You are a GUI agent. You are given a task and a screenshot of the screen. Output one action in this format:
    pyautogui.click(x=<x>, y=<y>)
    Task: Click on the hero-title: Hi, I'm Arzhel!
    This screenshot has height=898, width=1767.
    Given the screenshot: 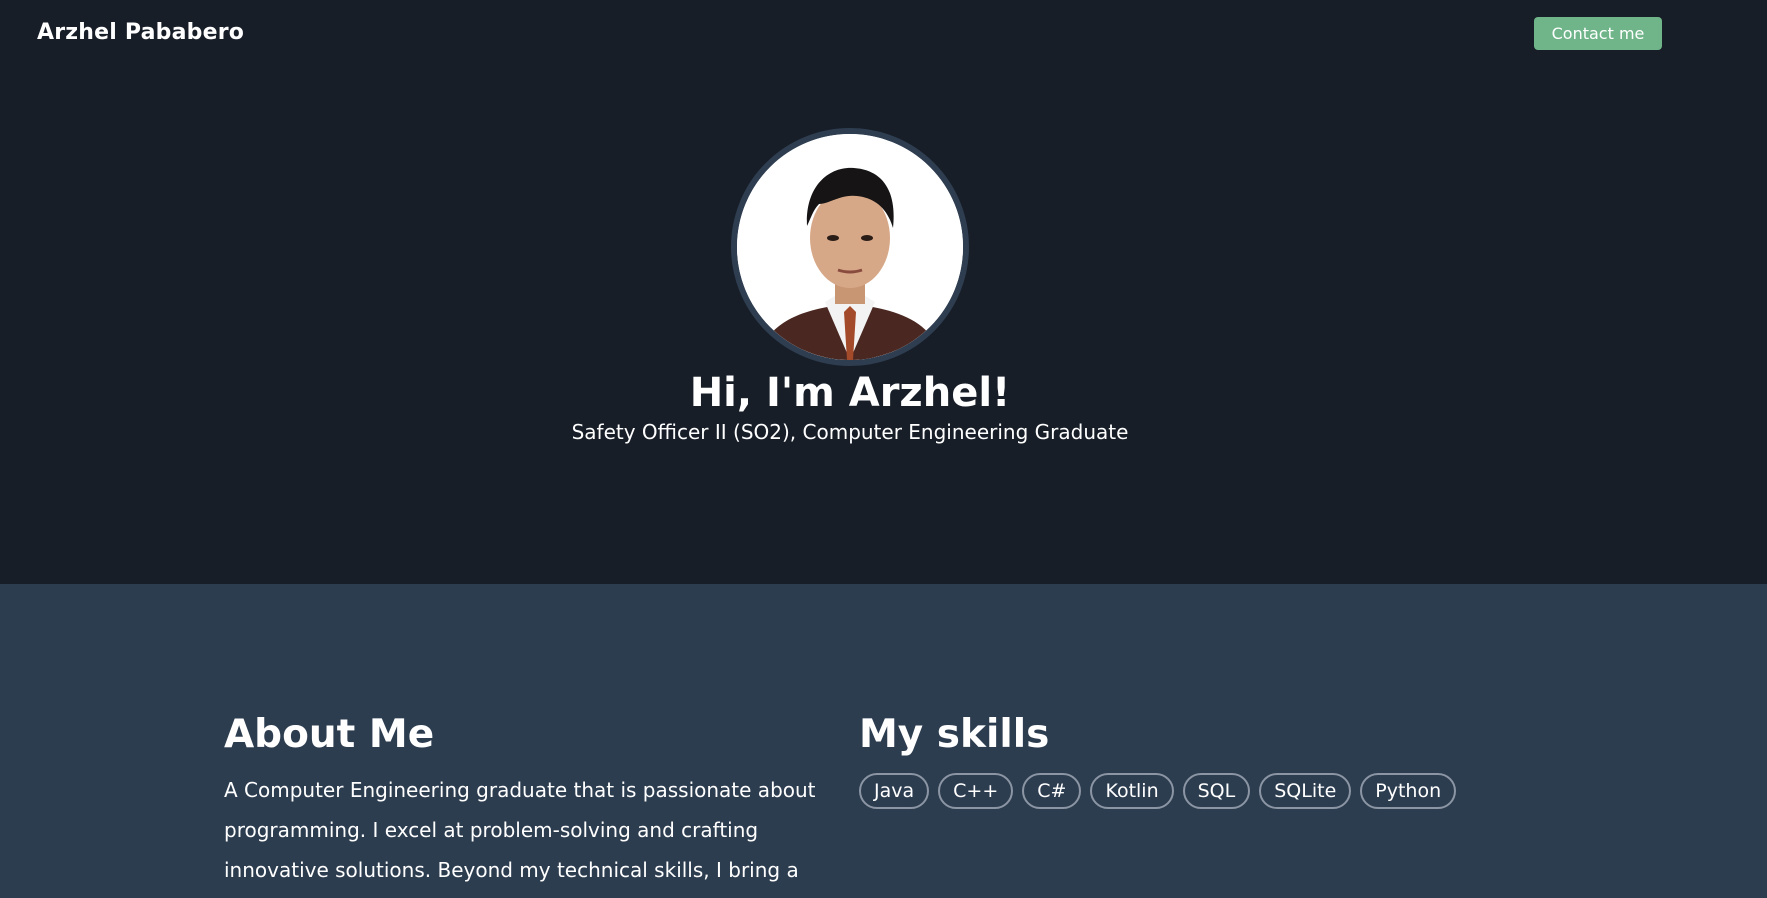 What is the action you would take?
    pyautogui.click(x=850, y=393)
    